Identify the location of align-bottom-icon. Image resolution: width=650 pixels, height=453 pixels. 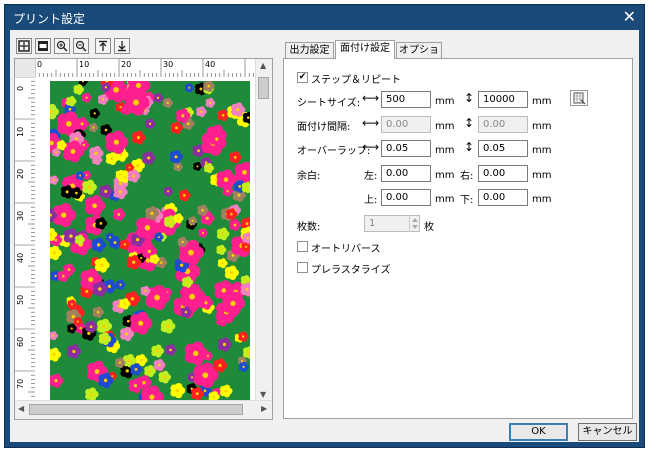
(122, 46).